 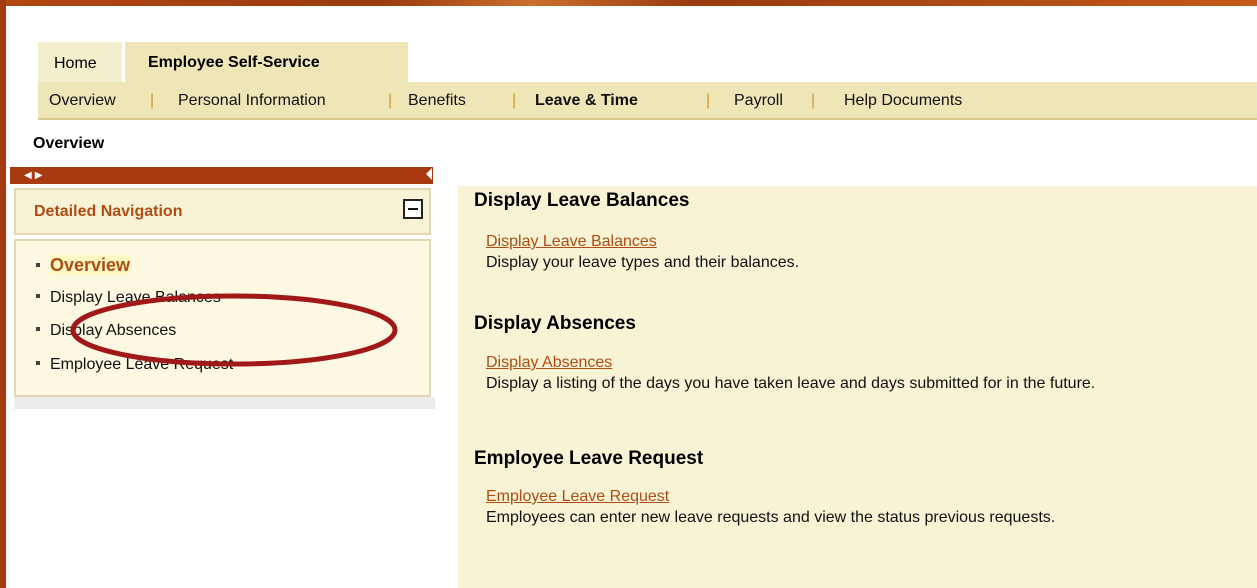 I want to click on window-frame-top, so click(x=631, y=3).